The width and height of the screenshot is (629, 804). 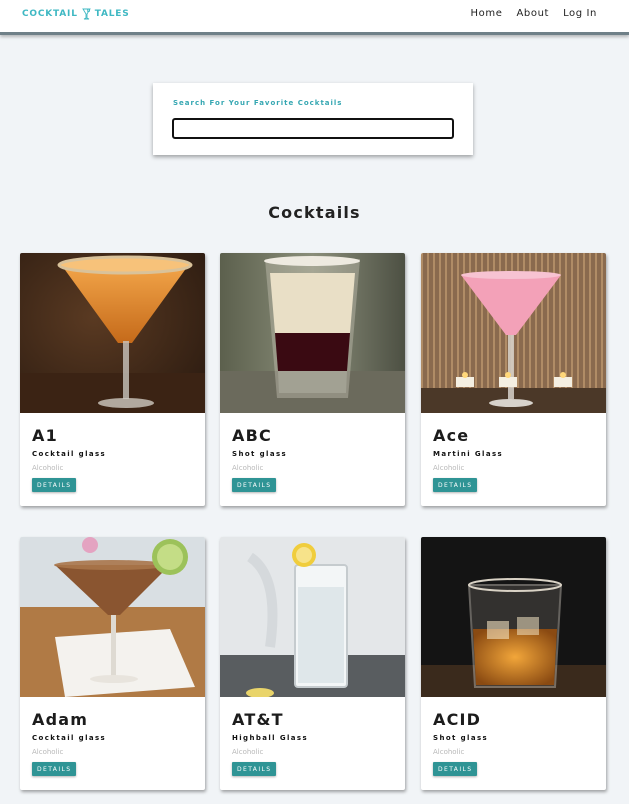 I want to click on cocktail-card-acid: ACID Shot glass Alcoholic DETAILS, so click(x=513, y=663).